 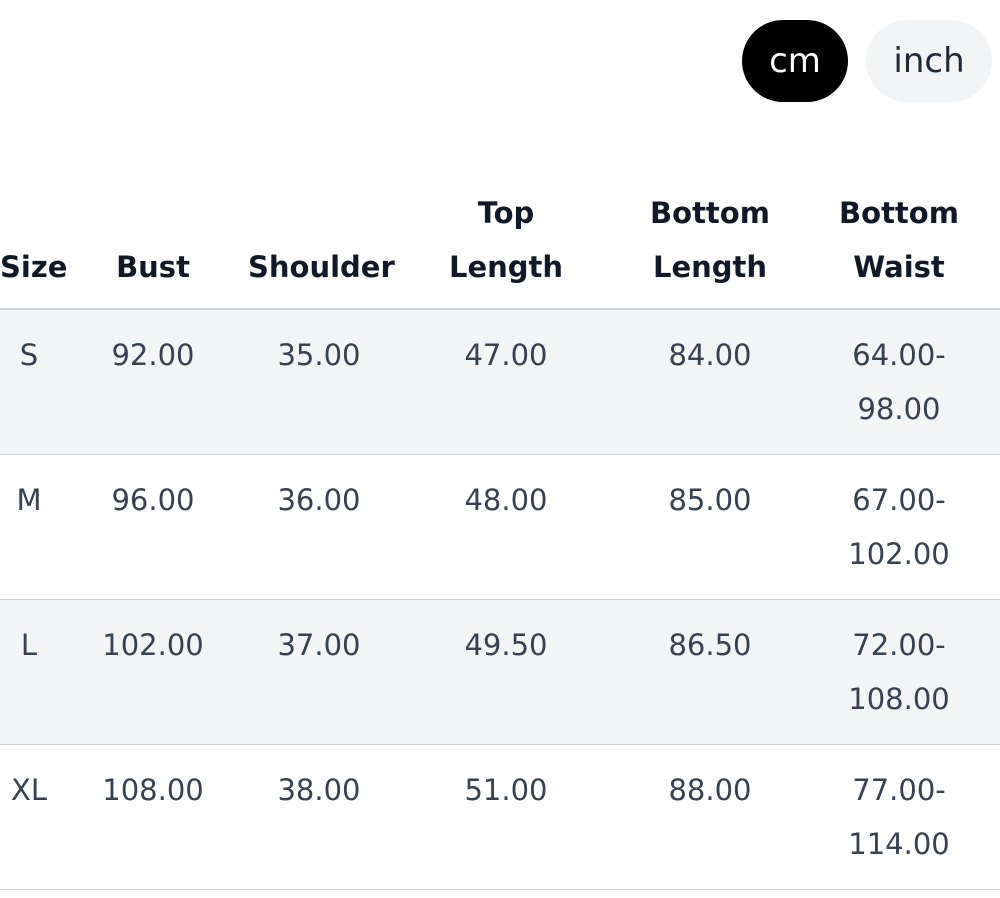 I want to click on unit-inch-button: inch, so click(x=929, y=61).